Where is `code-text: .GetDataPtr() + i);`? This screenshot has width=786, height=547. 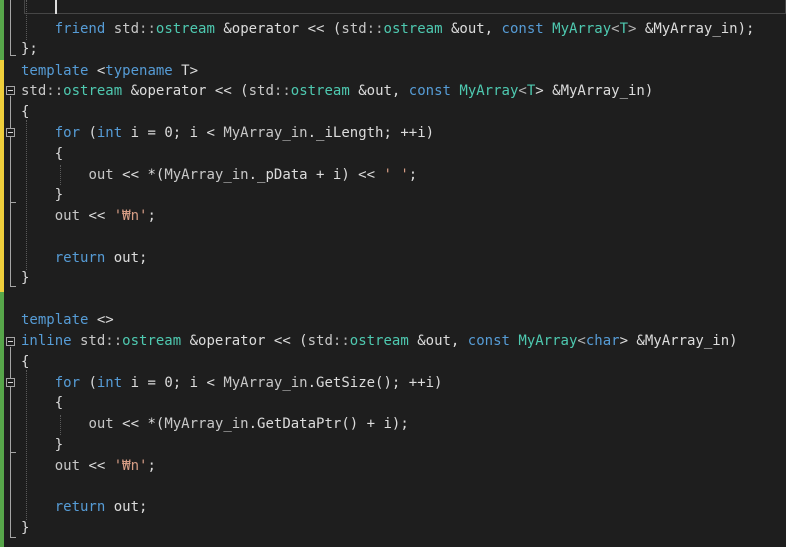 code-text: .GetDataPtr() + i); is located at coordinates (328, 424).